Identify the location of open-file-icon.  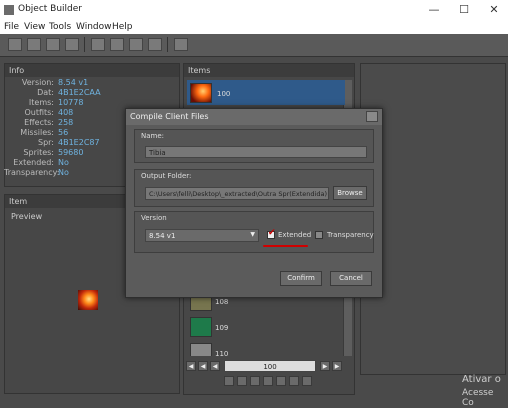
(34, 44).